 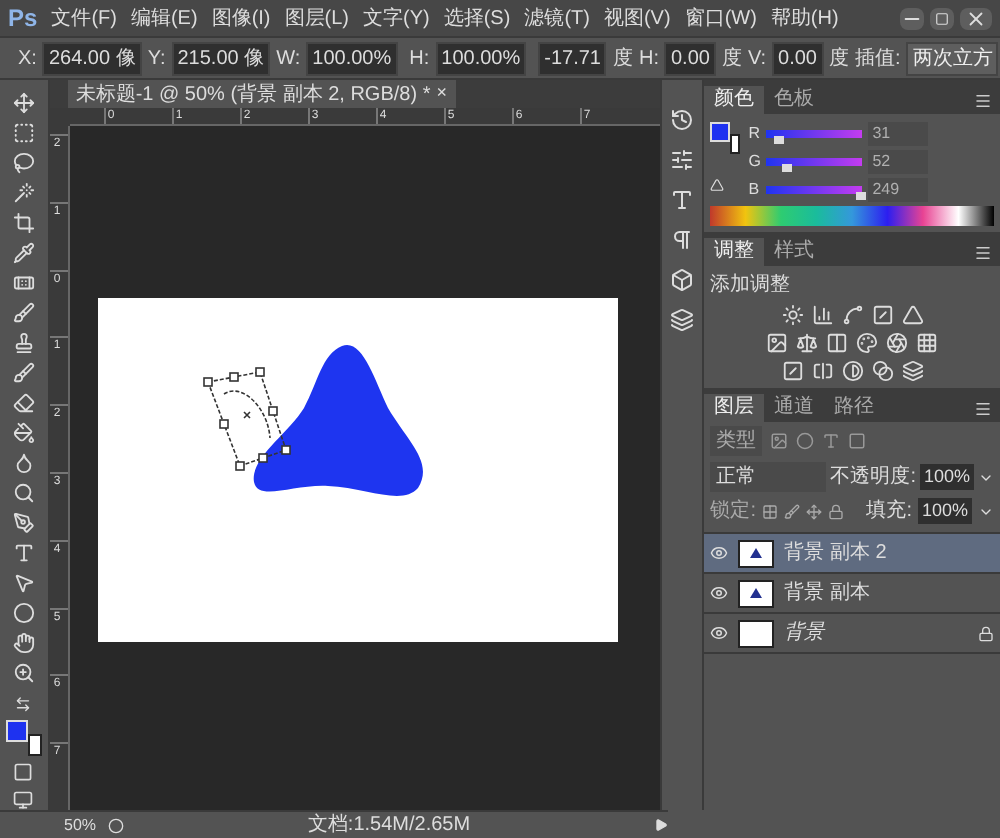 I want to click on layer-row: 背景 副本 2, so click(x=852, y=554).